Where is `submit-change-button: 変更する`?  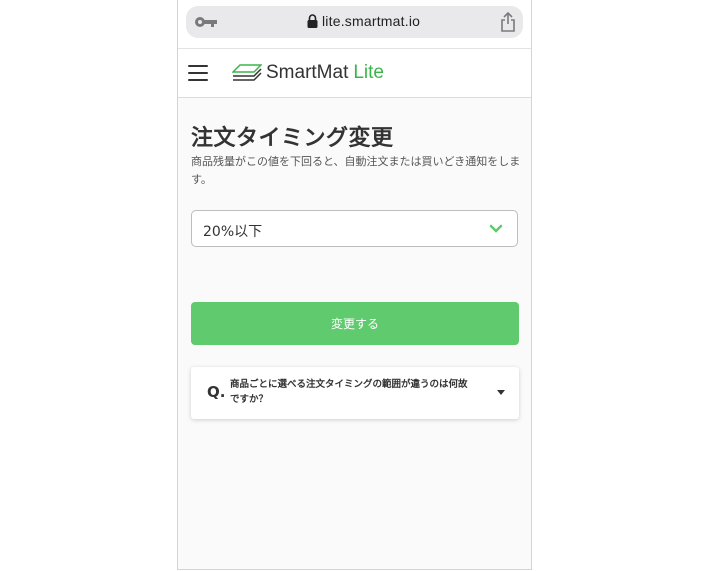 submit-change-button: 変更する is located at coordinates (355, 323).